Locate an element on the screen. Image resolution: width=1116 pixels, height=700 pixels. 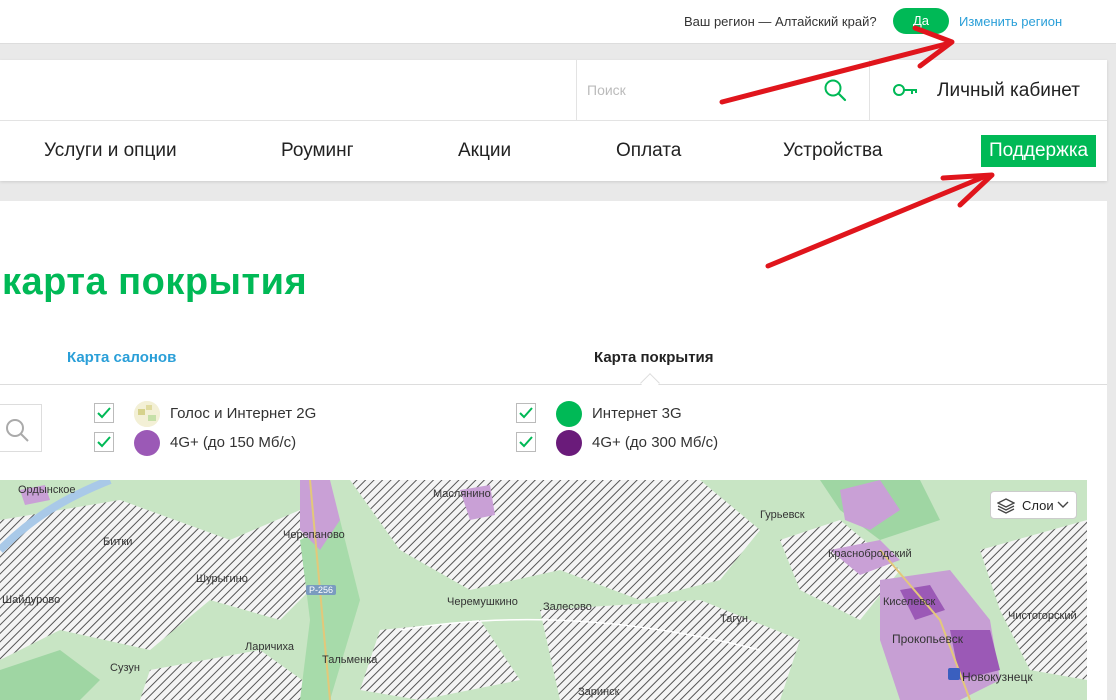
confirm-region-button: Да is located at coordinates (921, 21).